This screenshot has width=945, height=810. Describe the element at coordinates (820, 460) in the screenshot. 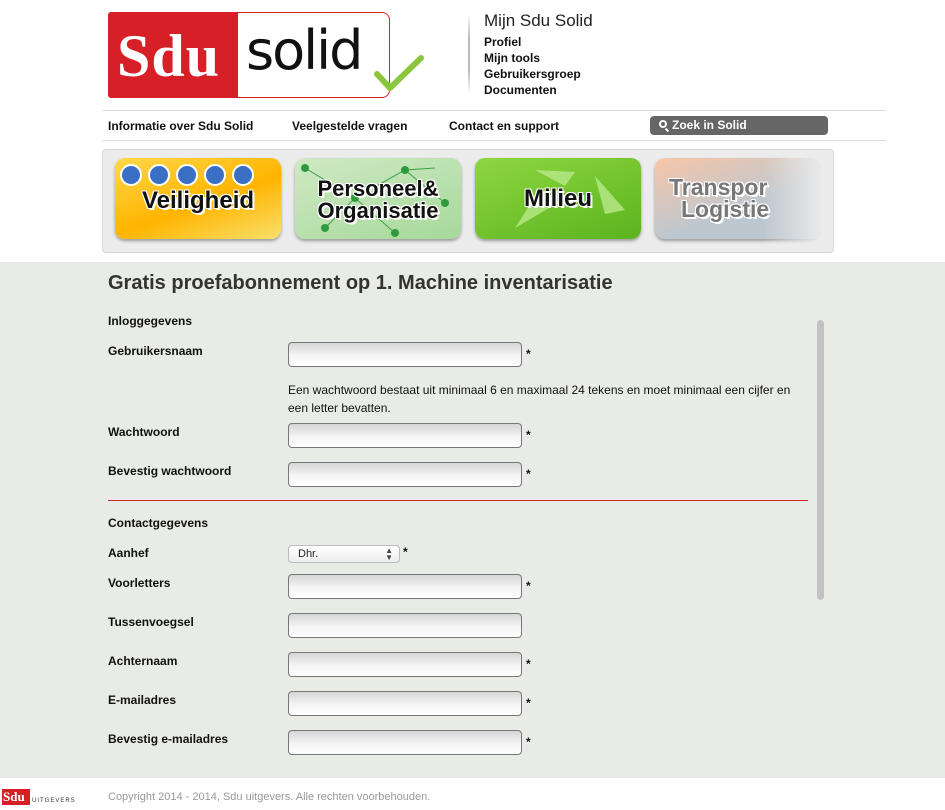

I see `scrollbar-thumb` at that location.